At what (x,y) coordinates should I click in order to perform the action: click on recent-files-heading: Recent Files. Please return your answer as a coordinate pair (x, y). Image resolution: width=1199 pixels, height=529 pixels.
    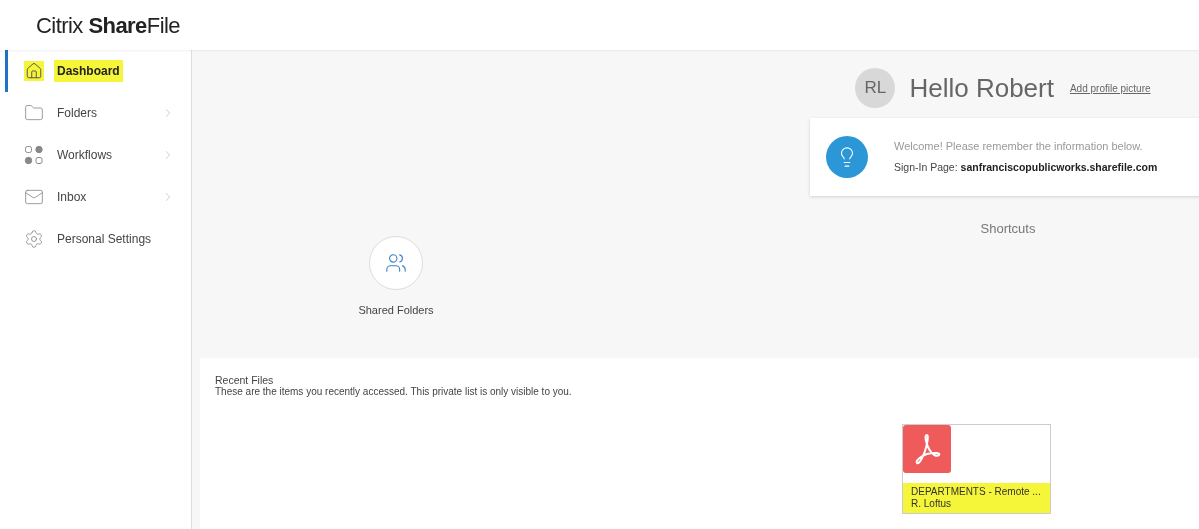
    Looking at the image, I should click on (245, 380).